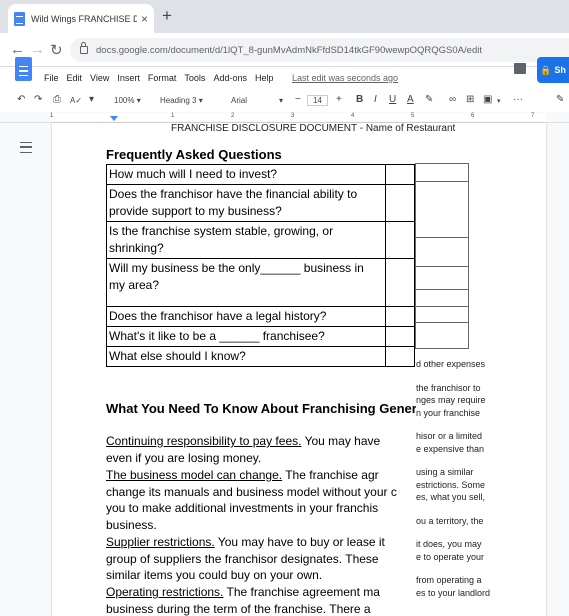 This screenshot has width=569, height=616. I want to click on link-icon: ∞, so click(452, 99).